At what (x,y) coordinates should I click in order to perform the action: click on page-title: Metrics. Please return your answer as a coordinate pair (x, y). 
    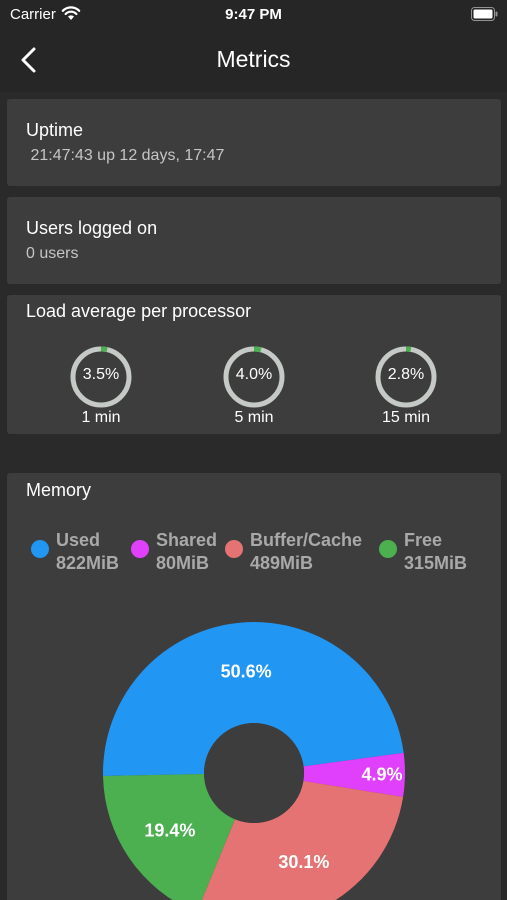
    Looking at the image, I should click on (253, 59).